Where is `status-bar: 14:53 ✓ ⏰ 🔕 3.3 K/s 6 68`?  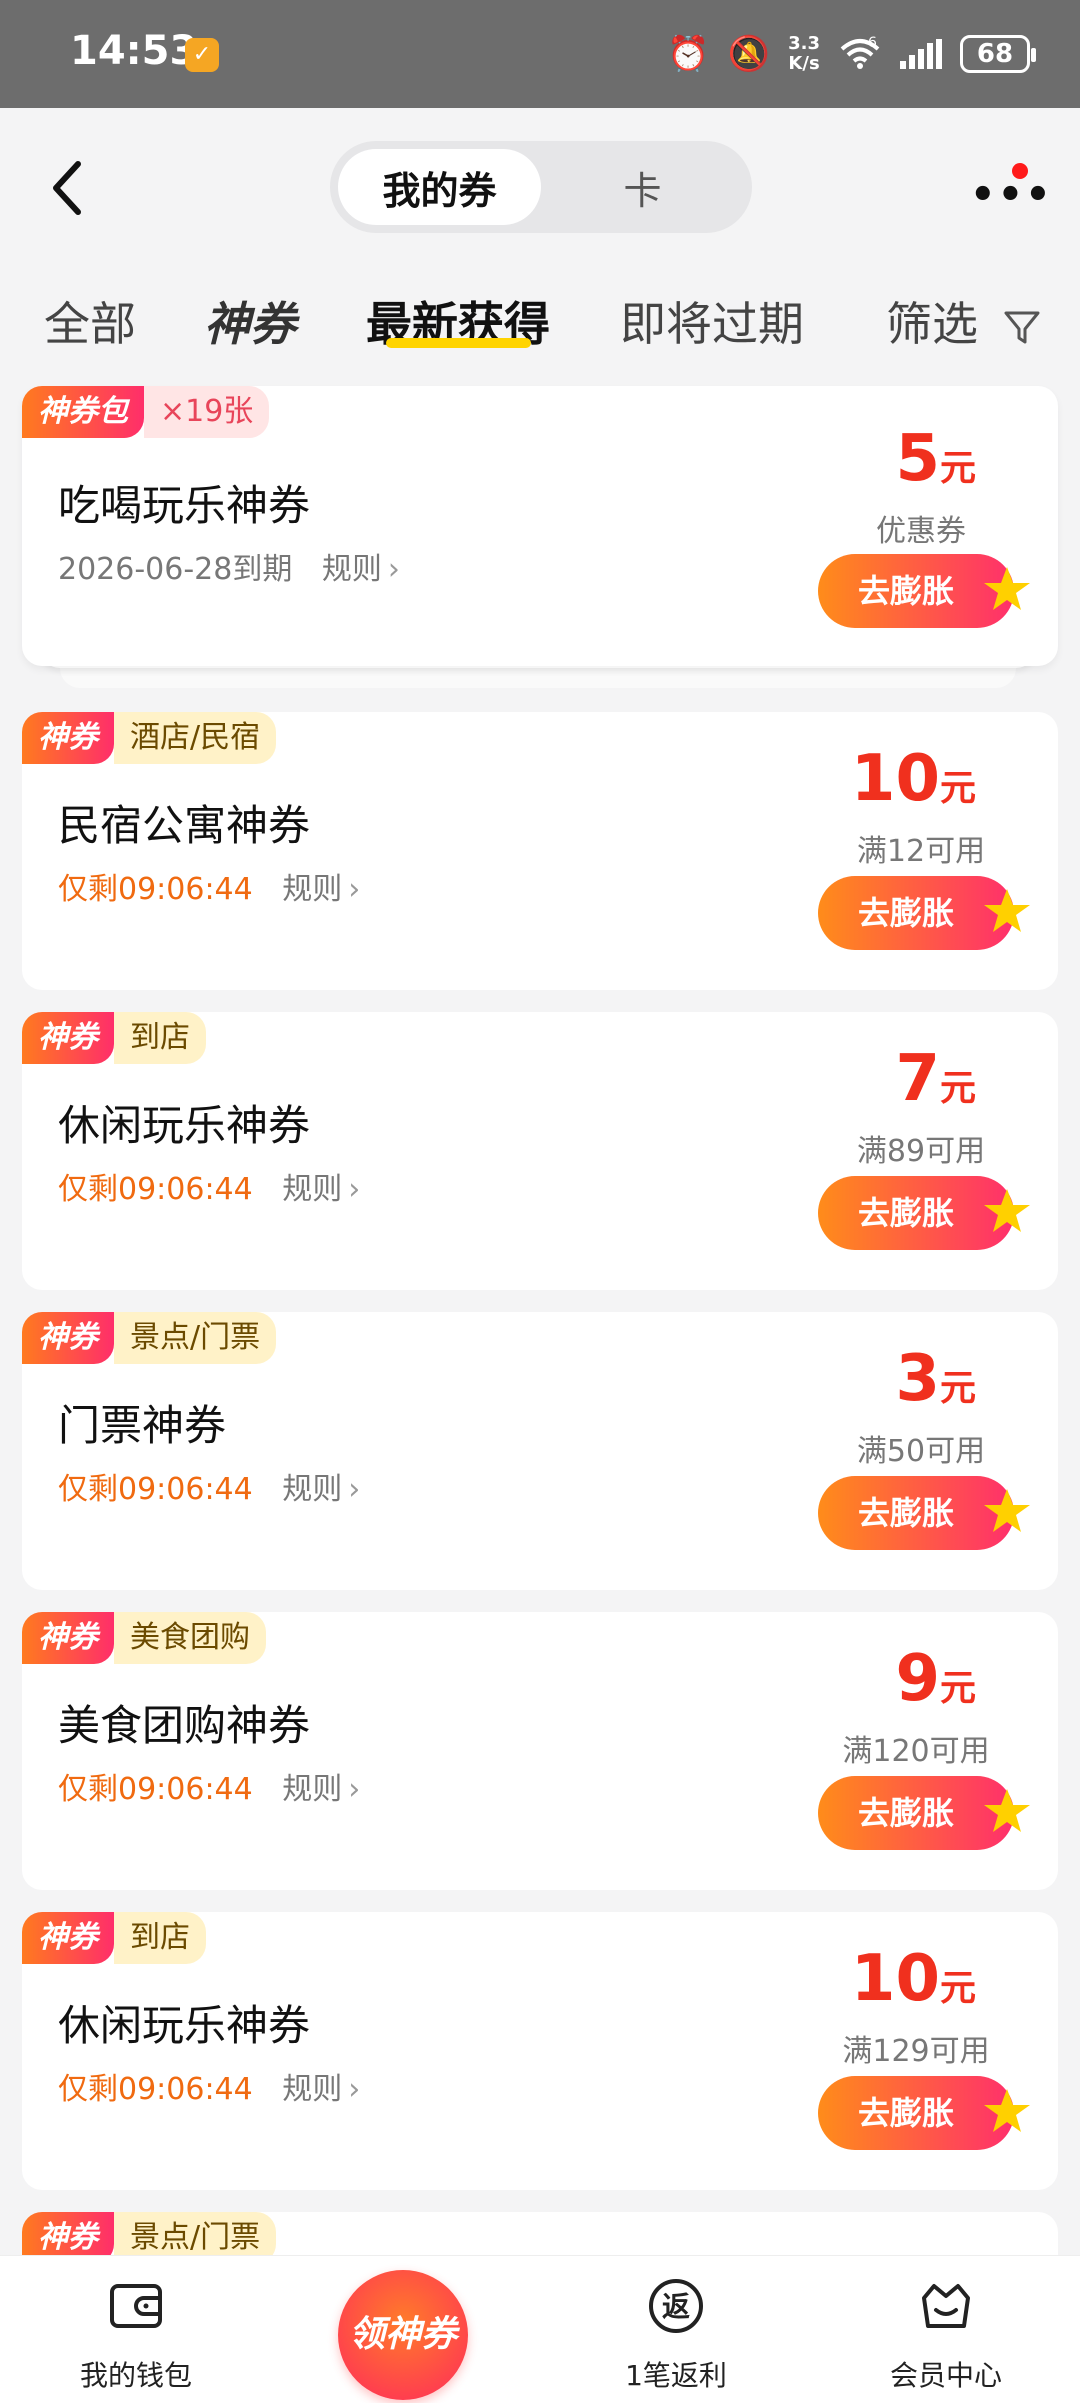 status-bar: 14:53 ✓ ⏰ 🔕 3.3 K/s 6 68 is located at coordinates (540, 54).